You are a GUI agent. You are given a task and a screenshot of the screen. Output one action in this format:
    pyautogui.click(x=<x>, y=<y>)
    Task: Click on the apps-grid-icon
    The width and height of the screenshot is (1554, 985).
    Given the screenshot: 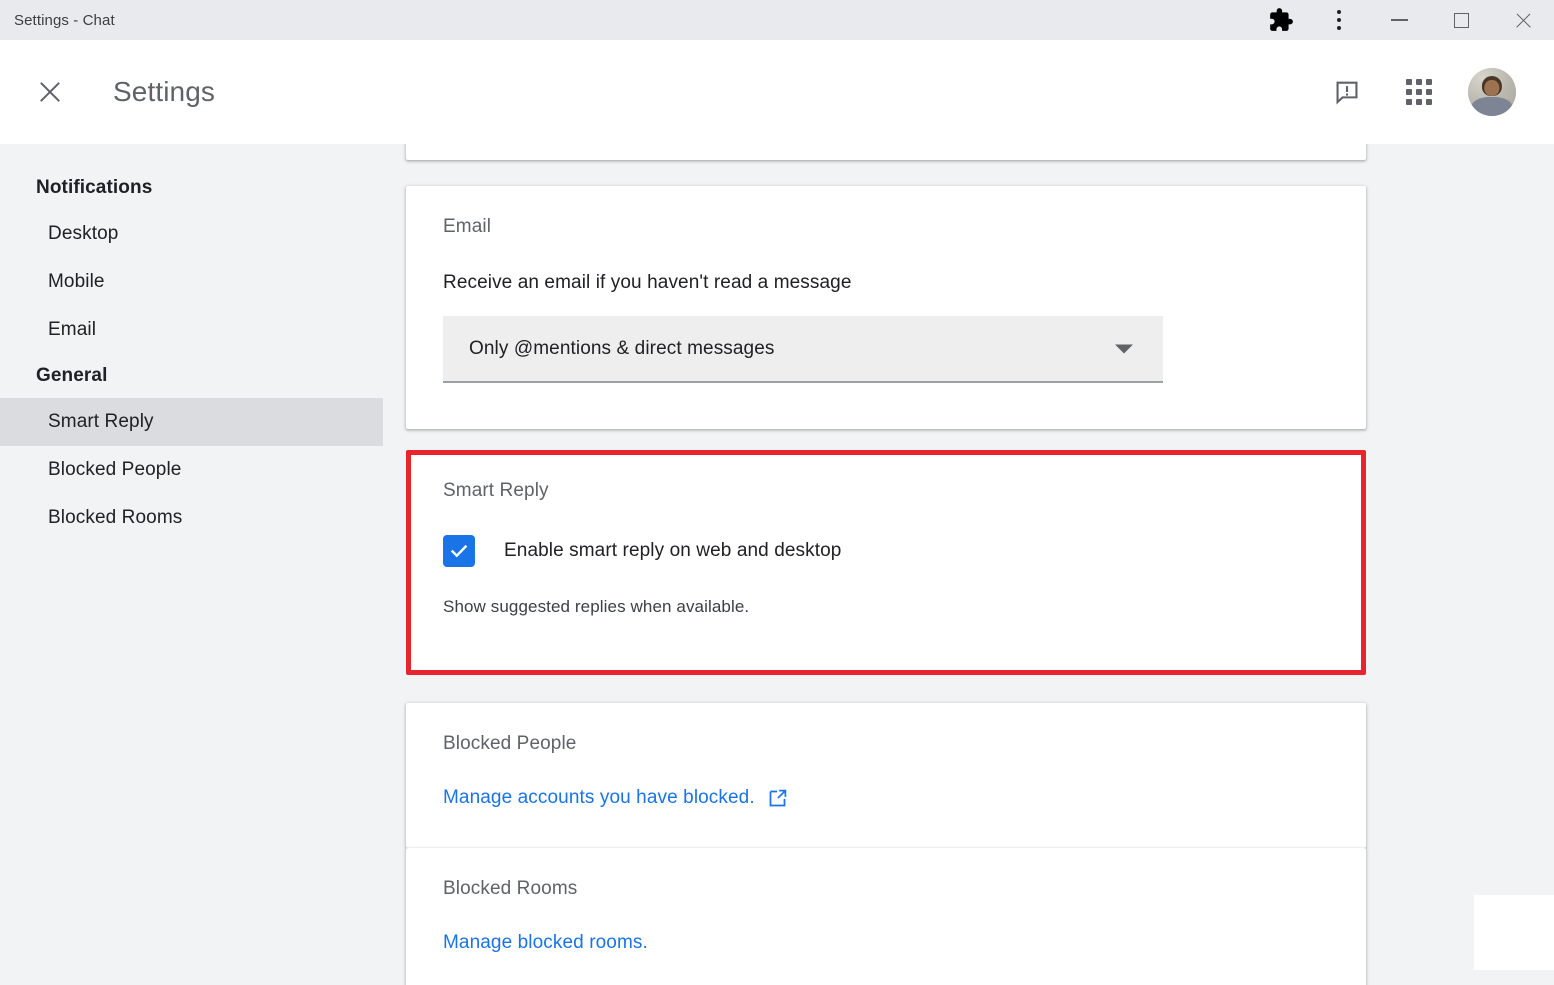 What is the action you would take?
    pyautogui.click(x=1419, y=92)
    